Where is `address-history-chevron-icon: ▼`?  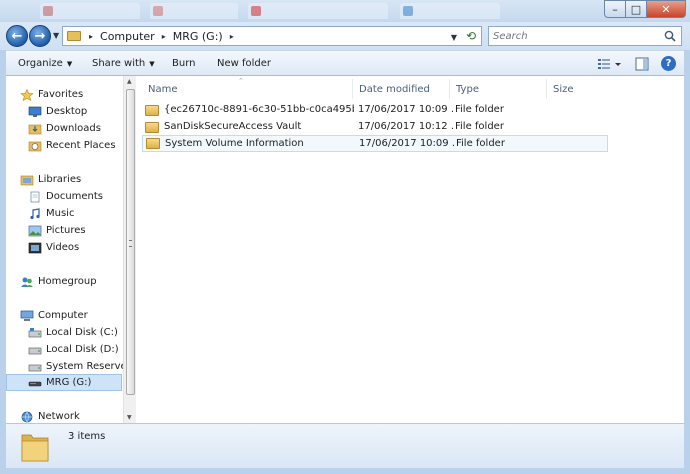 address-history-chevron-icon: ▼ is located at coordinates (454, 37).